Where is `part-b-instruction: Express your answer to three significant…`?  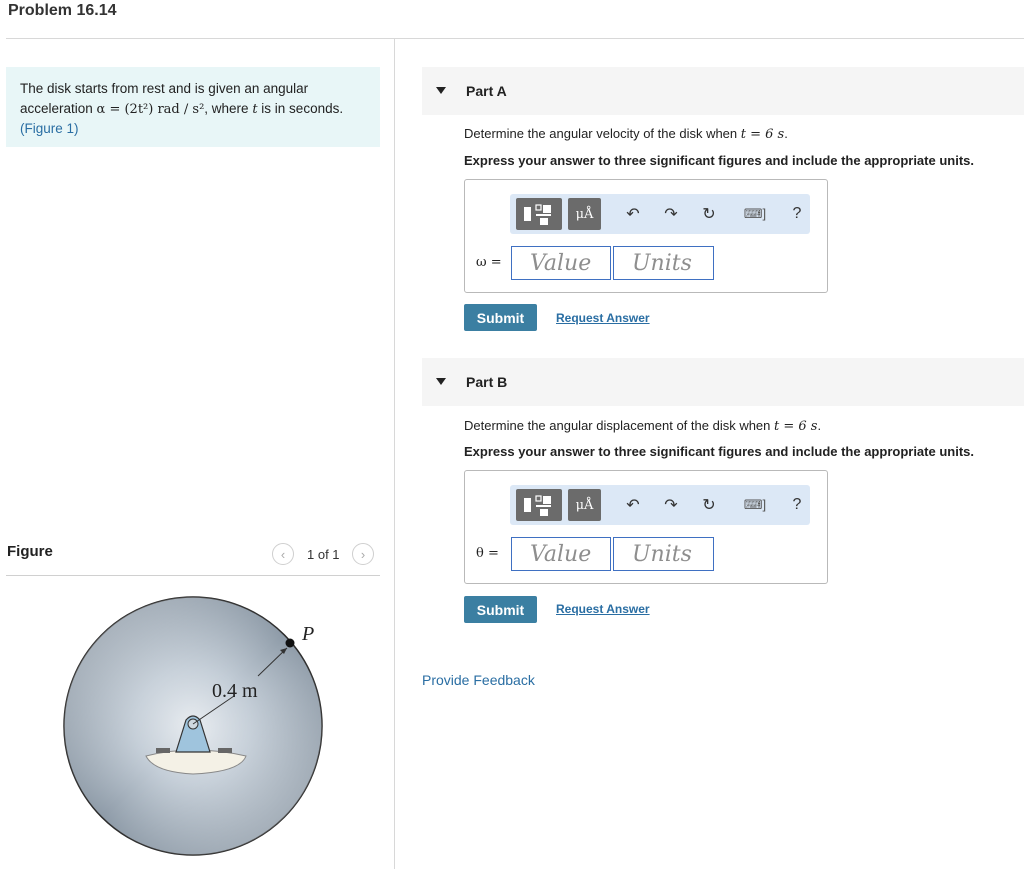
part-b-instruction: Express your answer to three significant… is located at coordinates (719, 451).